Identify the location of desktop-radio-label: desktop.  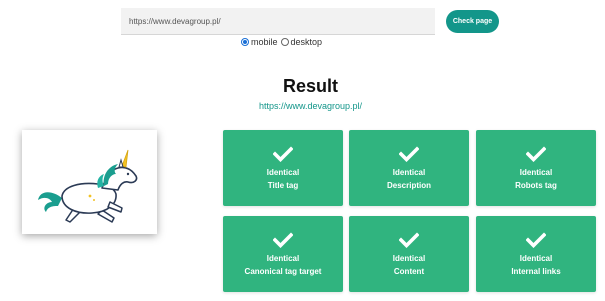
(307, 42).